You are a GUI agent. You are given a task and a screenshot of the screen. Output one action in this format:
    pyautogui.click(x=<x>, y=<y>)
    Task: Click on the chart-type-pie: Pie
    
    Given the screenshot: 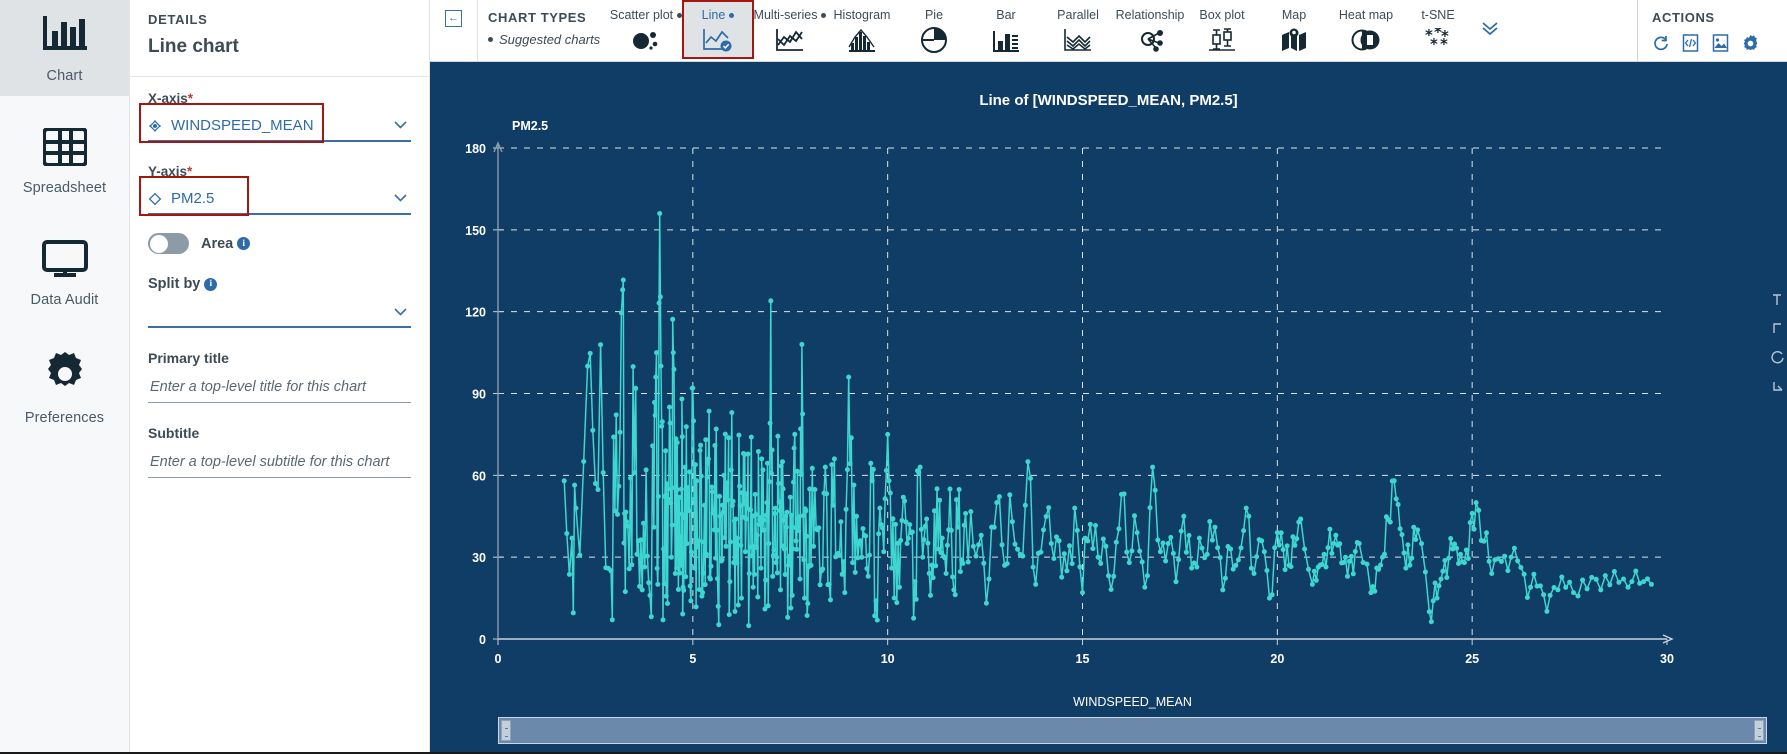 What is the action you would take?
    pyautogui.click(x=934, y=29)
    